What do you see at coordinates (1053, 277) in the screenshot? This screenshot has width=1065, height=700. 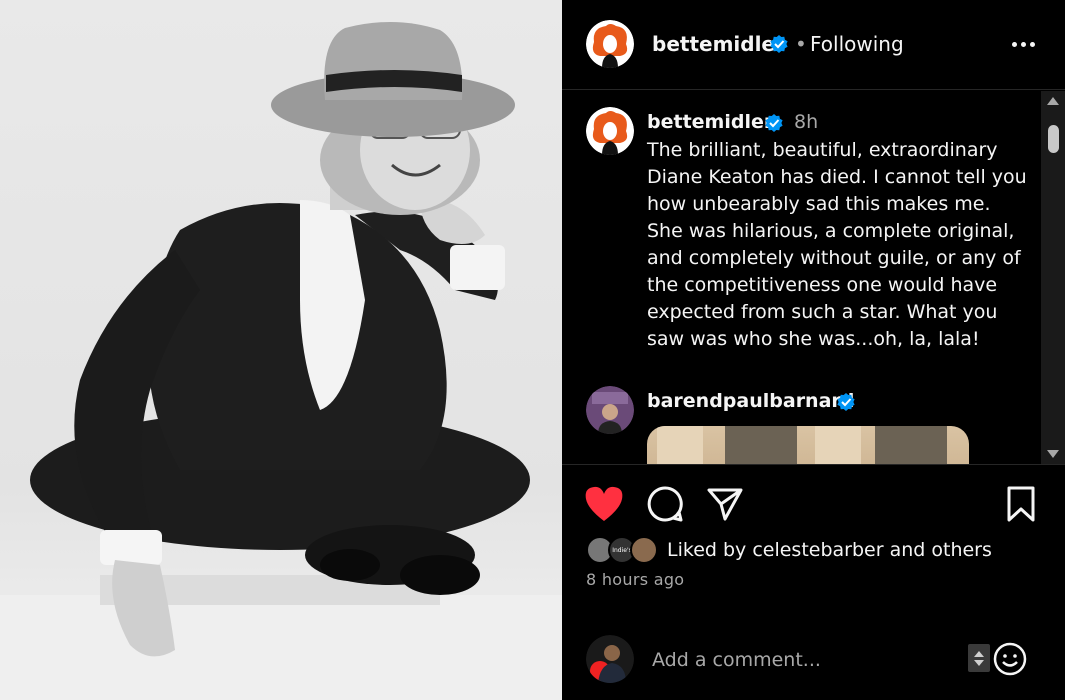 I see `comments-scrollbar` at bounding box center [1053, 277].